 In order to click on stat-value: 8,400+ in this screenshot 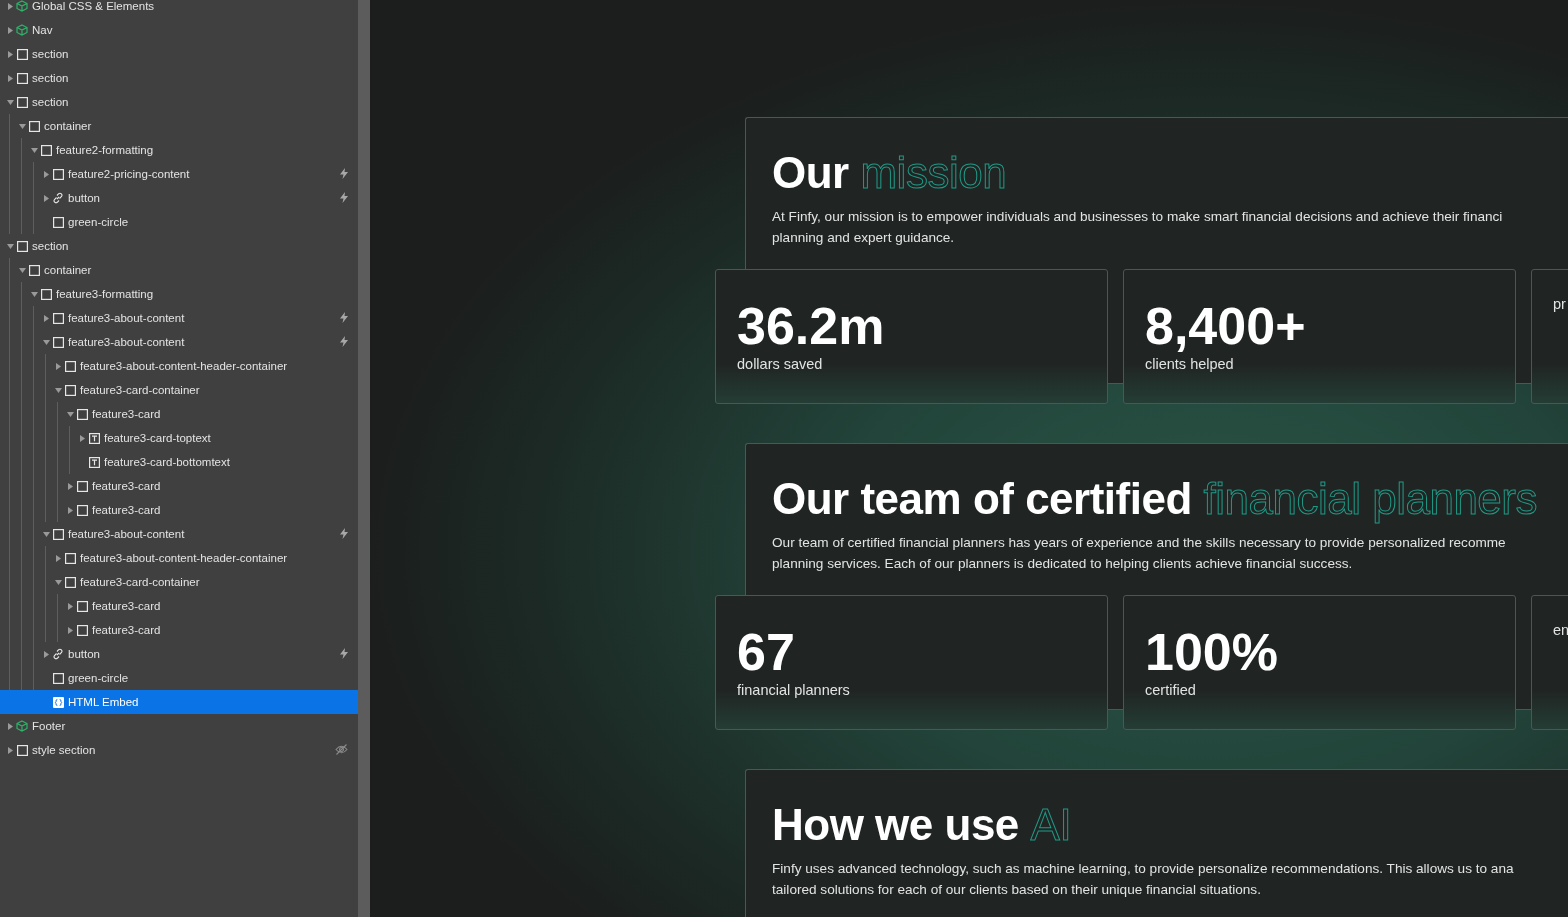, I will do `click(1225, 326)`.